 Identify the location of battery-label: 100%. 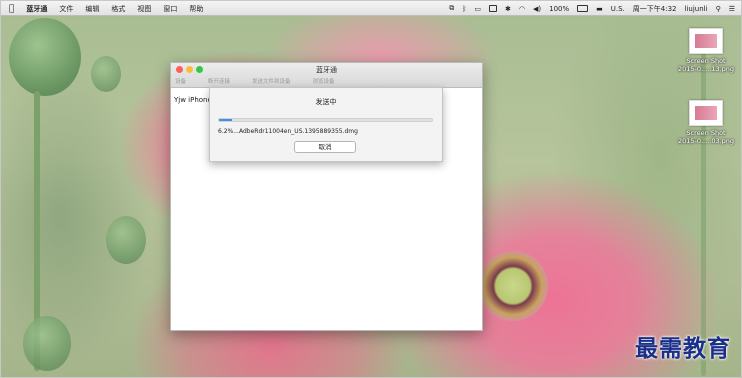
(559, 9).